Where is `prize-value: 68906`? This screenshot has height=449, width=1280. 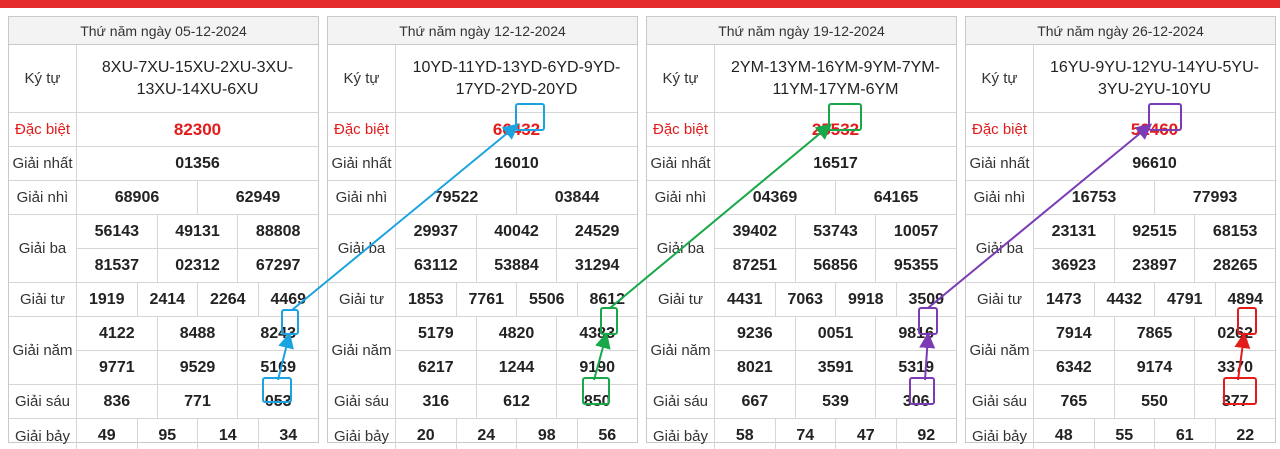 prize-value: 68906 is located at coordinates (137, 197).